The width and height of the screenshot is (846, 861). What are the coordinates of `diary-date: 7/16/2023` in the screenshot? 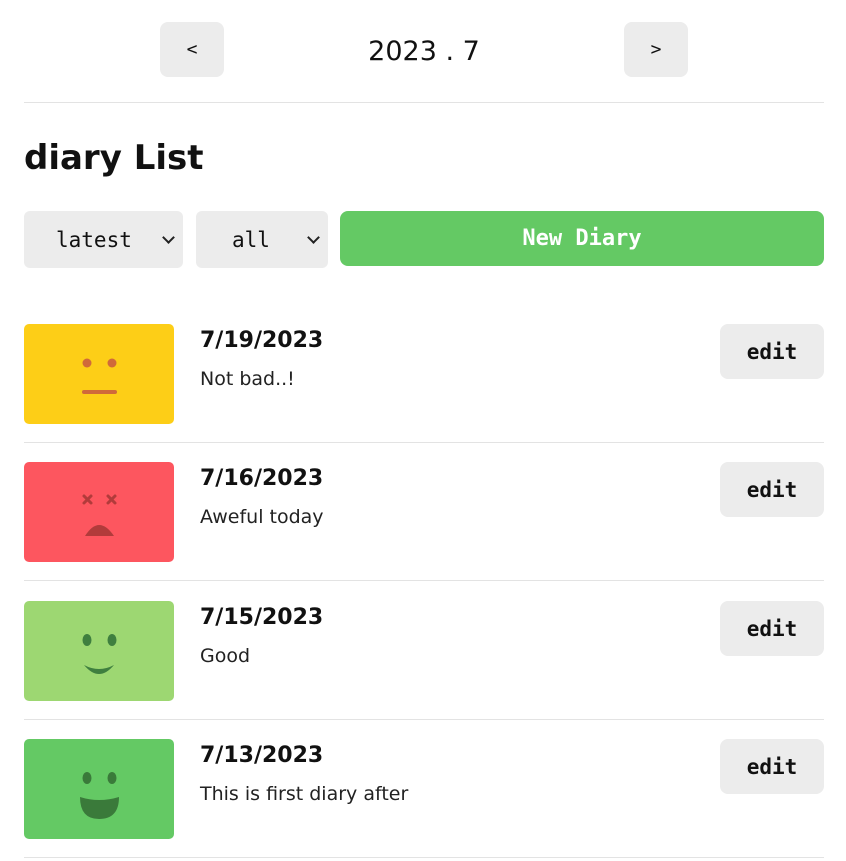 It's located at (262, 478).